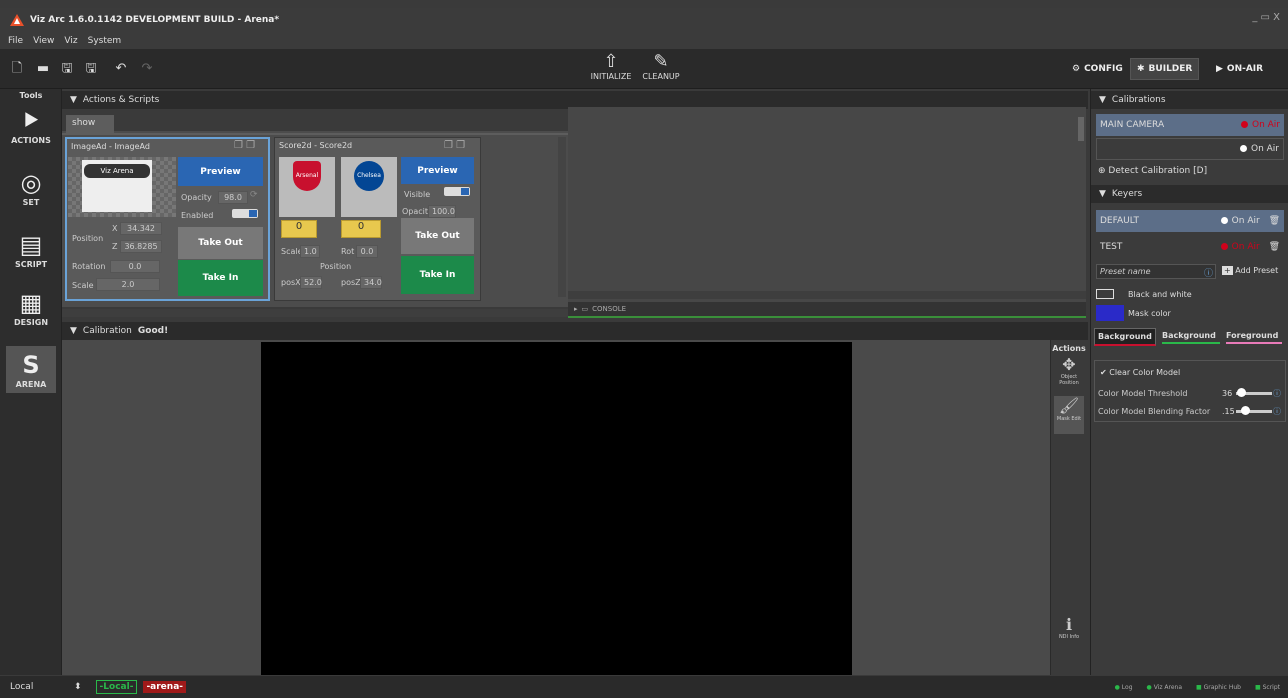  Describe the element at coordinates (17, 69) in the screenshot. I see `new-file-icon: 🗋` at that location.